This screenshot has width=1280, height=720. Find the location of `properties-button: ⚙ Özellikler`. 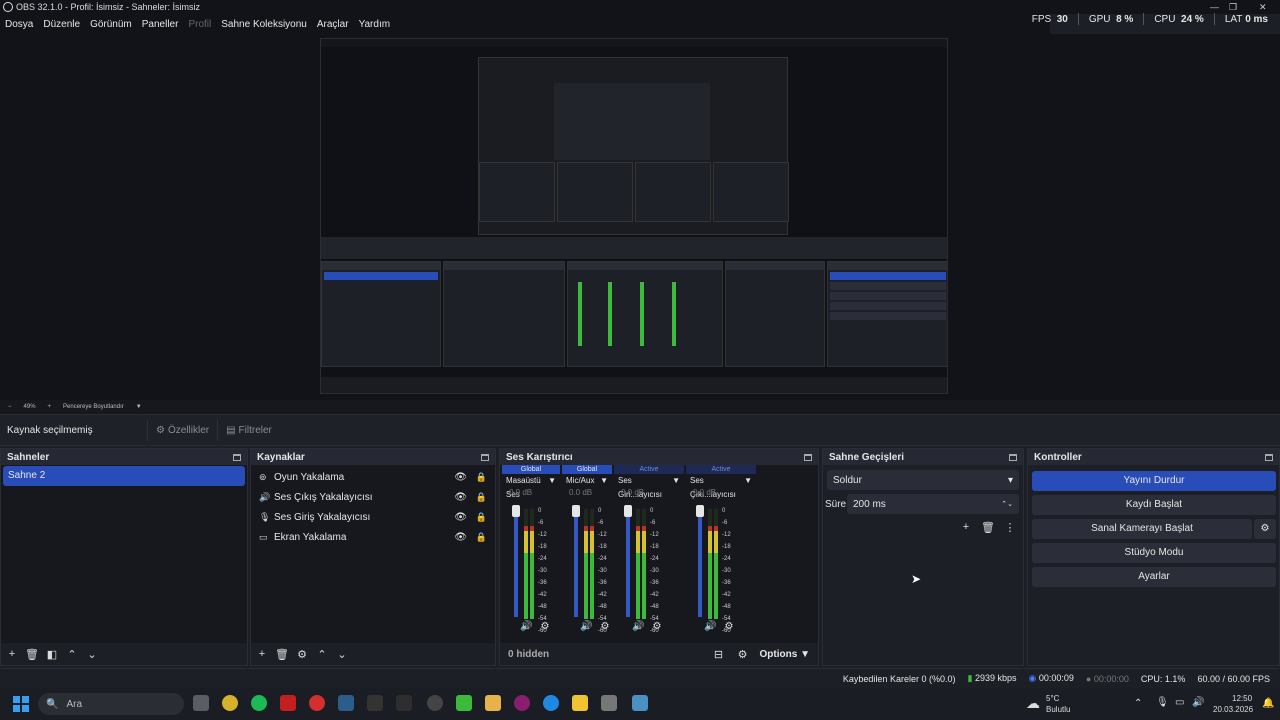

properties-button: ⚙ Özellikler is located at coordinates (182, 430).